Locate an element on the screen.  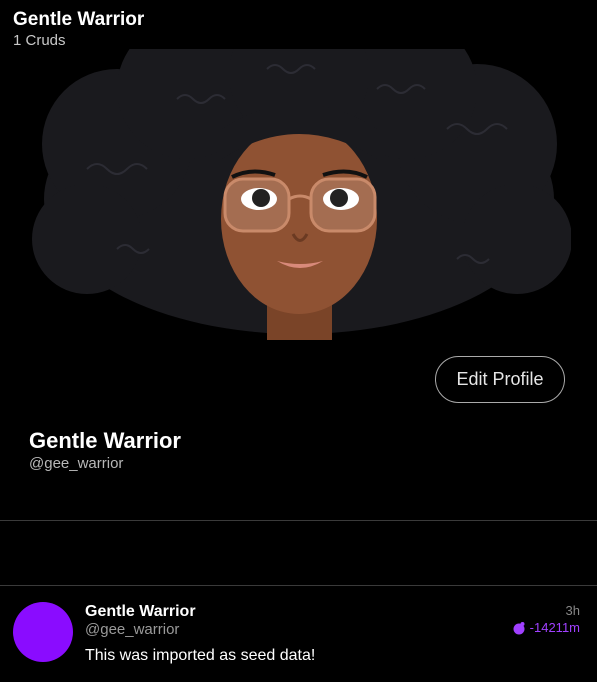
post-score: -14211m is located at coordinates (546, 627).